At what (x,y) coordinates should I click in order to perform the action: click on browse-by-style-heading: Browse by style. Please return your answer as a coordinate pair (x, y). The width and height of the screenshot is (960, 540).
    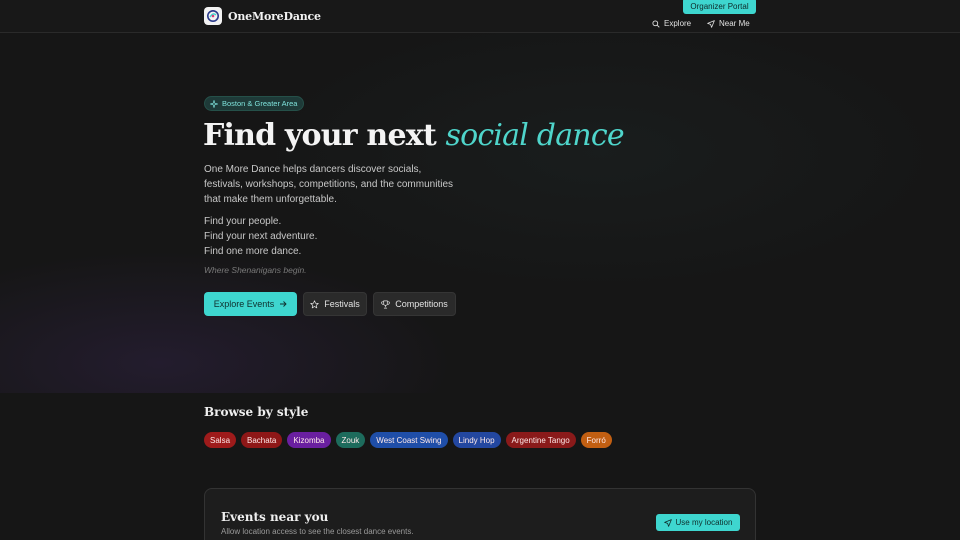
    Looking at the image, I should click on (256, 412).